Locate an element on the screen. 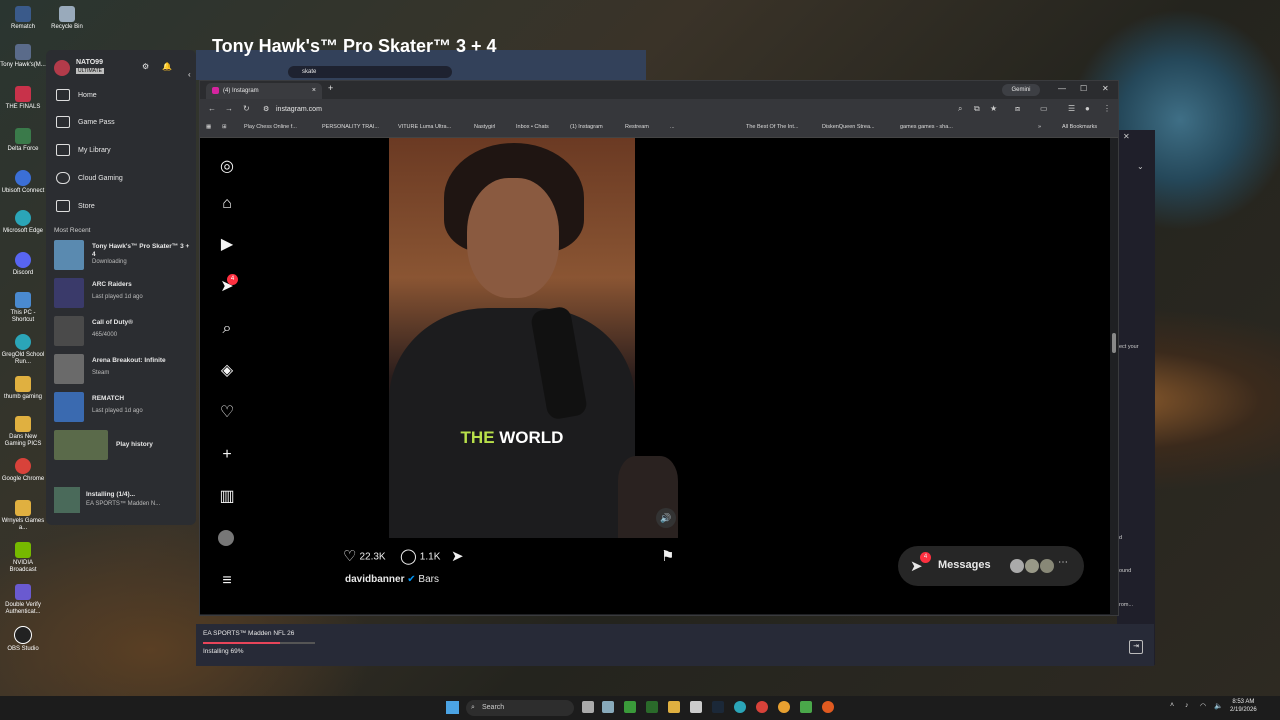  game-bar-icon is located at coordinates (652, 707).